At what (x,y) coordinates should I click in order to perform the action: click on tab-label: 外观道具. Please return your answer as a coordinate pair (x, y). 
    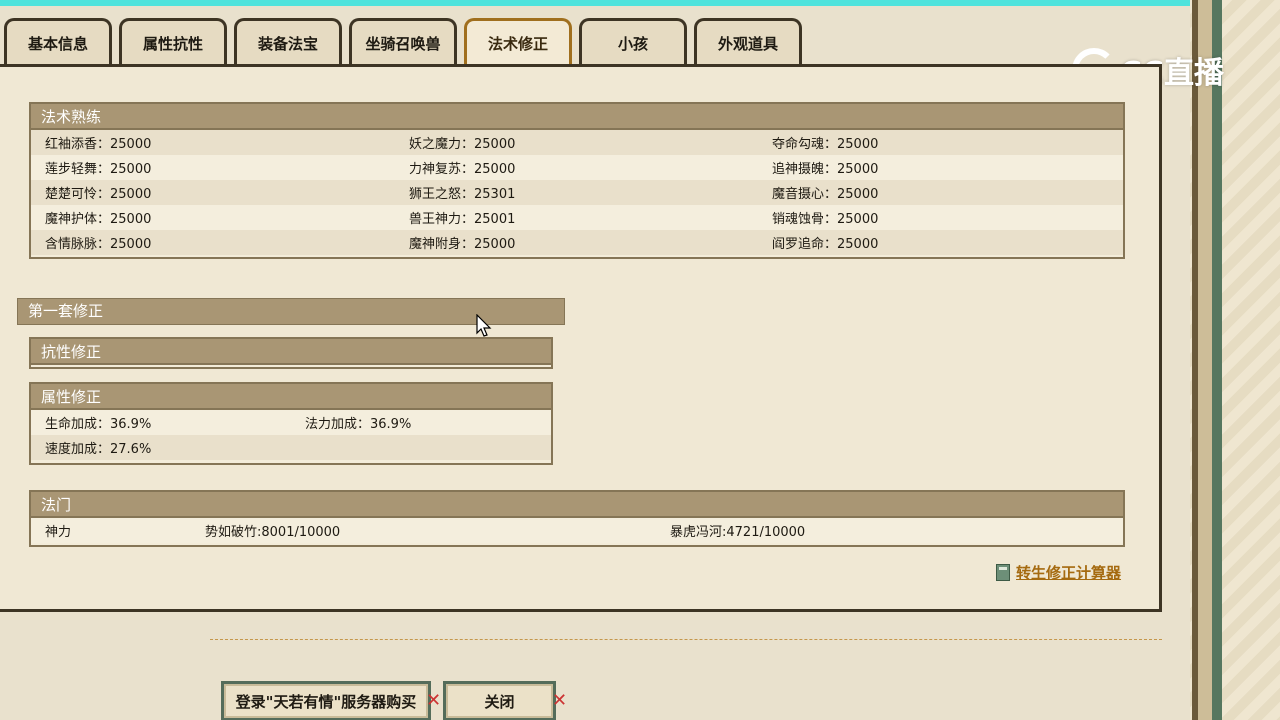
    Looking at the image, I should click on (747, 44).